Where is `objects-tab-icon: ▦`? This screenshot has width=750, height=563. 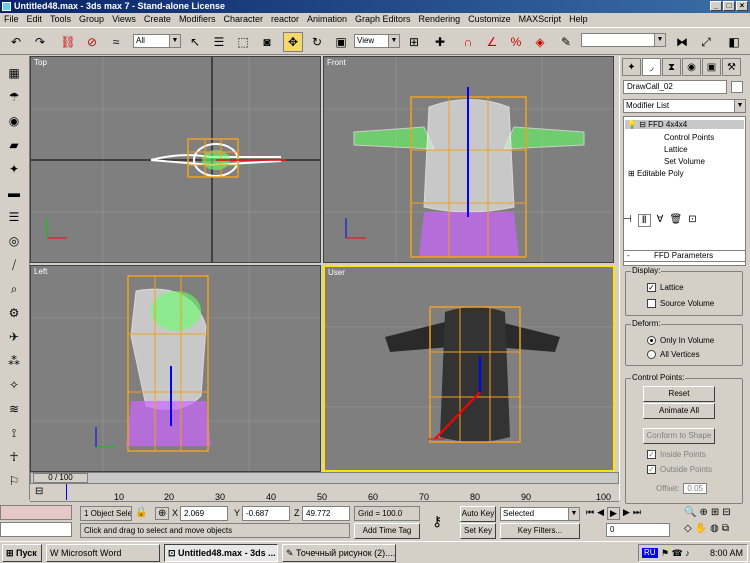 objects-tab-icon: ▦ is located at coordinates (14, 73).